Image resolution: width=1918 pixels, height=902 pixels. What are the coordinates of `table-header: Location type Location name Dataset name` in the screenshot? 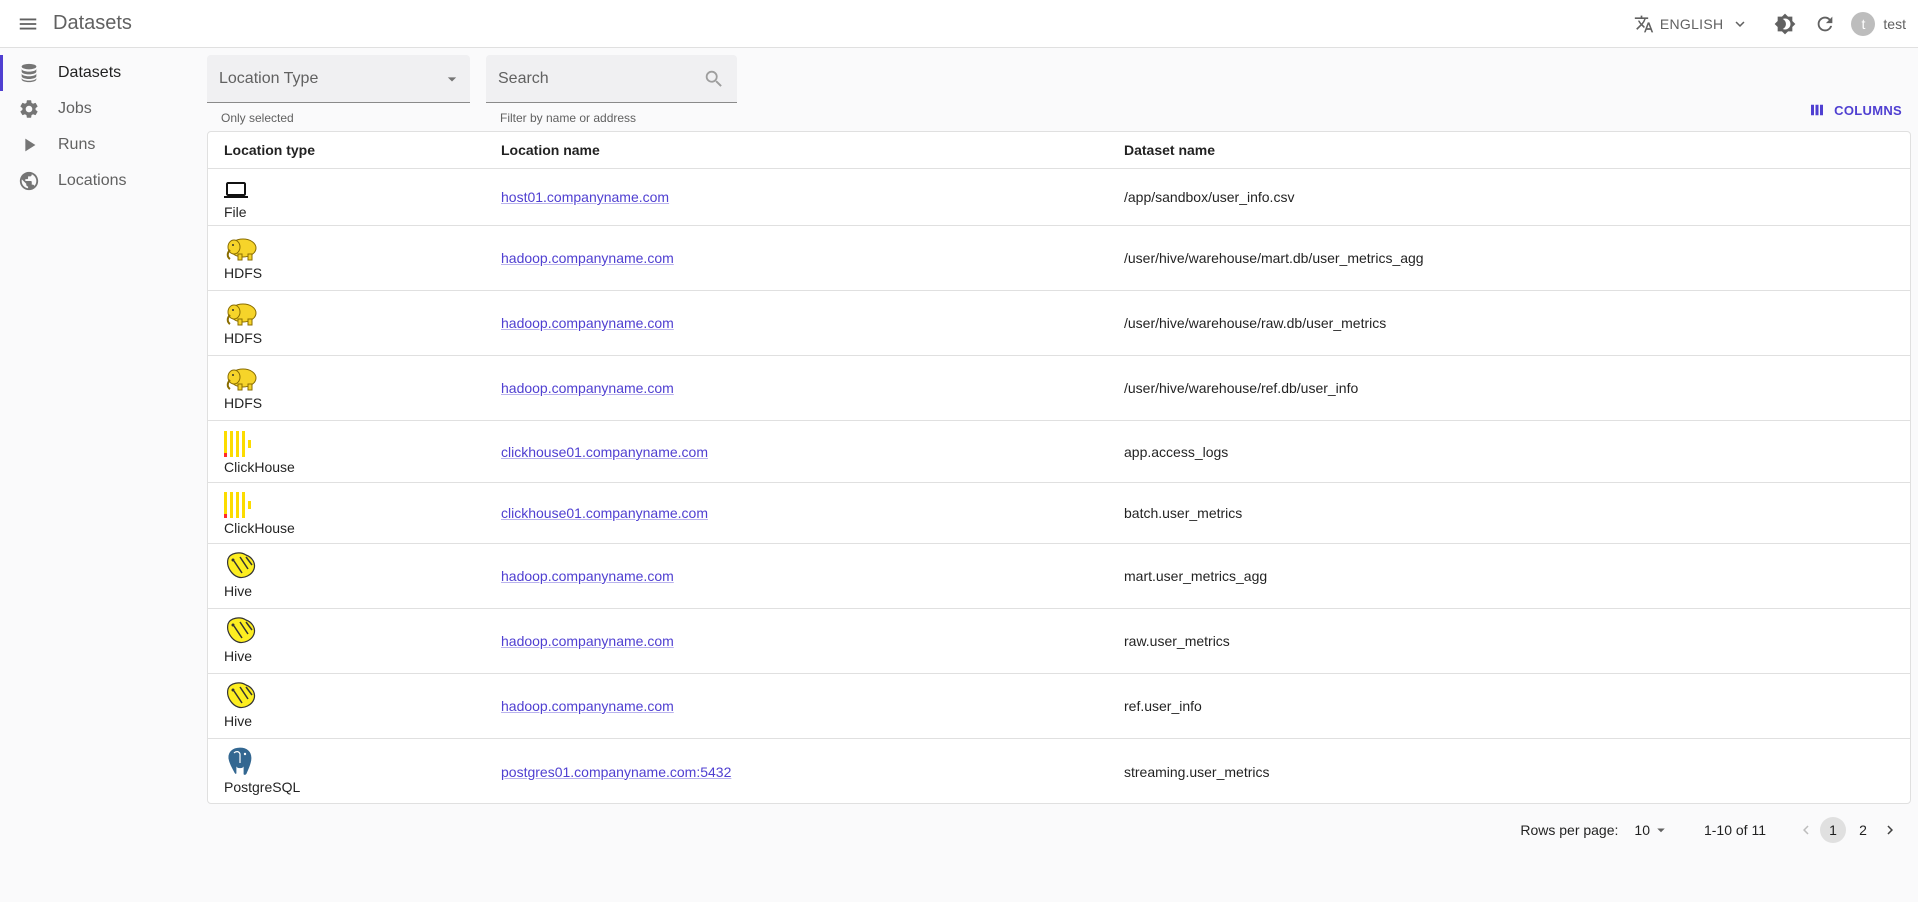 It's located at (1059, 150).